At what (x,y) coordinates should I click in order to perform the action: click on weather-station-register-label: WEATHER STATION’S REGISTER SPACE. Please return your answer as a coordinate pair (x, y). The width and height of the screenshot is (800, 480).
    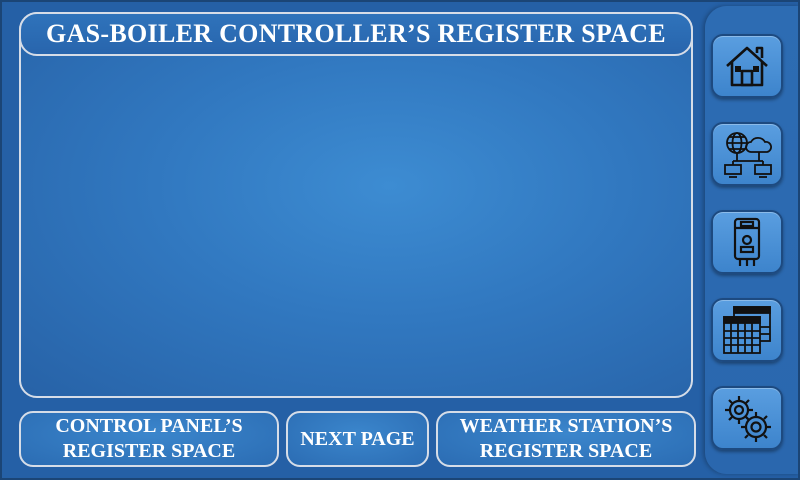
    Looking at the image, I should click on (566, 438).